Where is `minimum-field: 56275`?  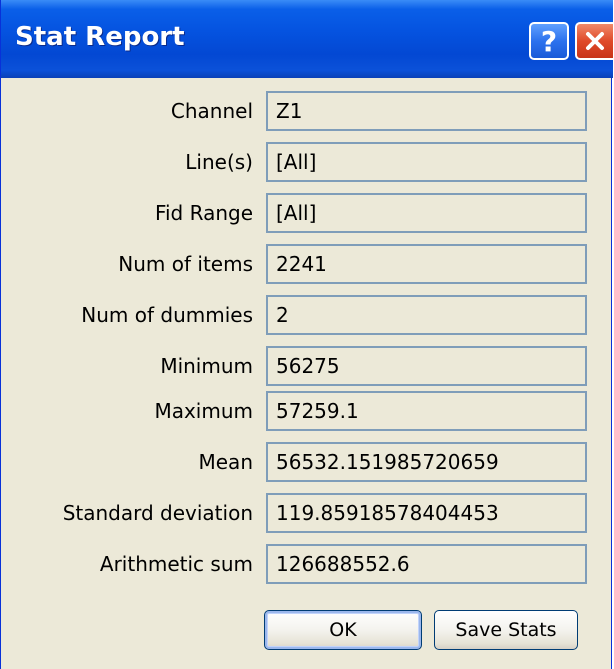 minimum-field: 56275 is located at coordinates (426, 366).